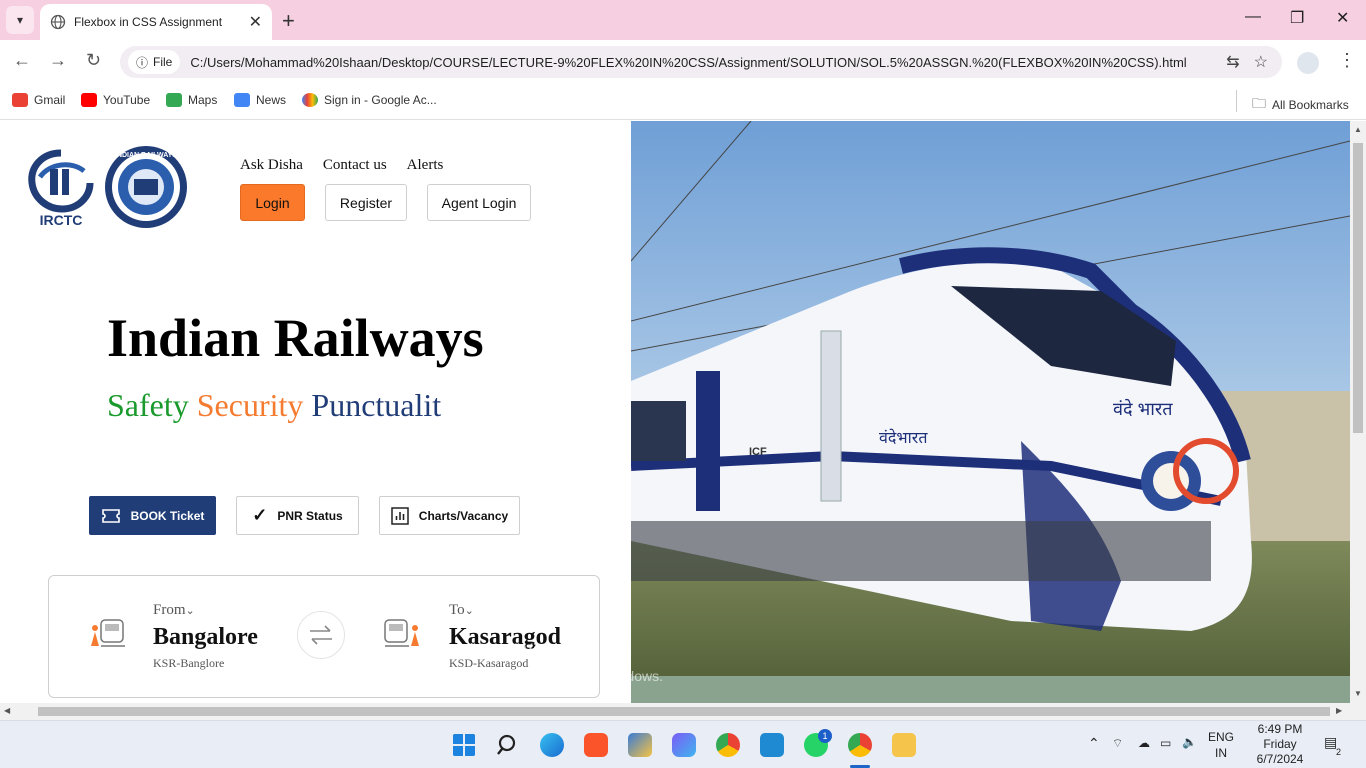  Describe the element at coordinates (728, 745) in the screenshot. I see `chrome-icon` at that location.